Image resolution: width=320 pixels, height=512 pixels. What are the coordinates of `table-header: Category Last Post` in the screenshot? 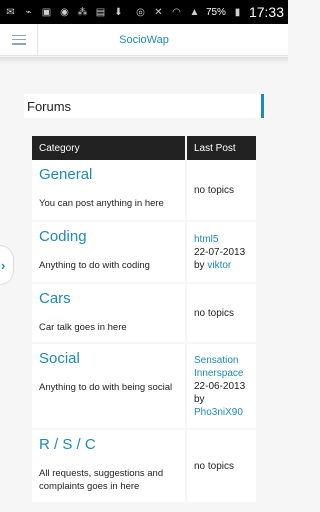 It's located at (144, 148).